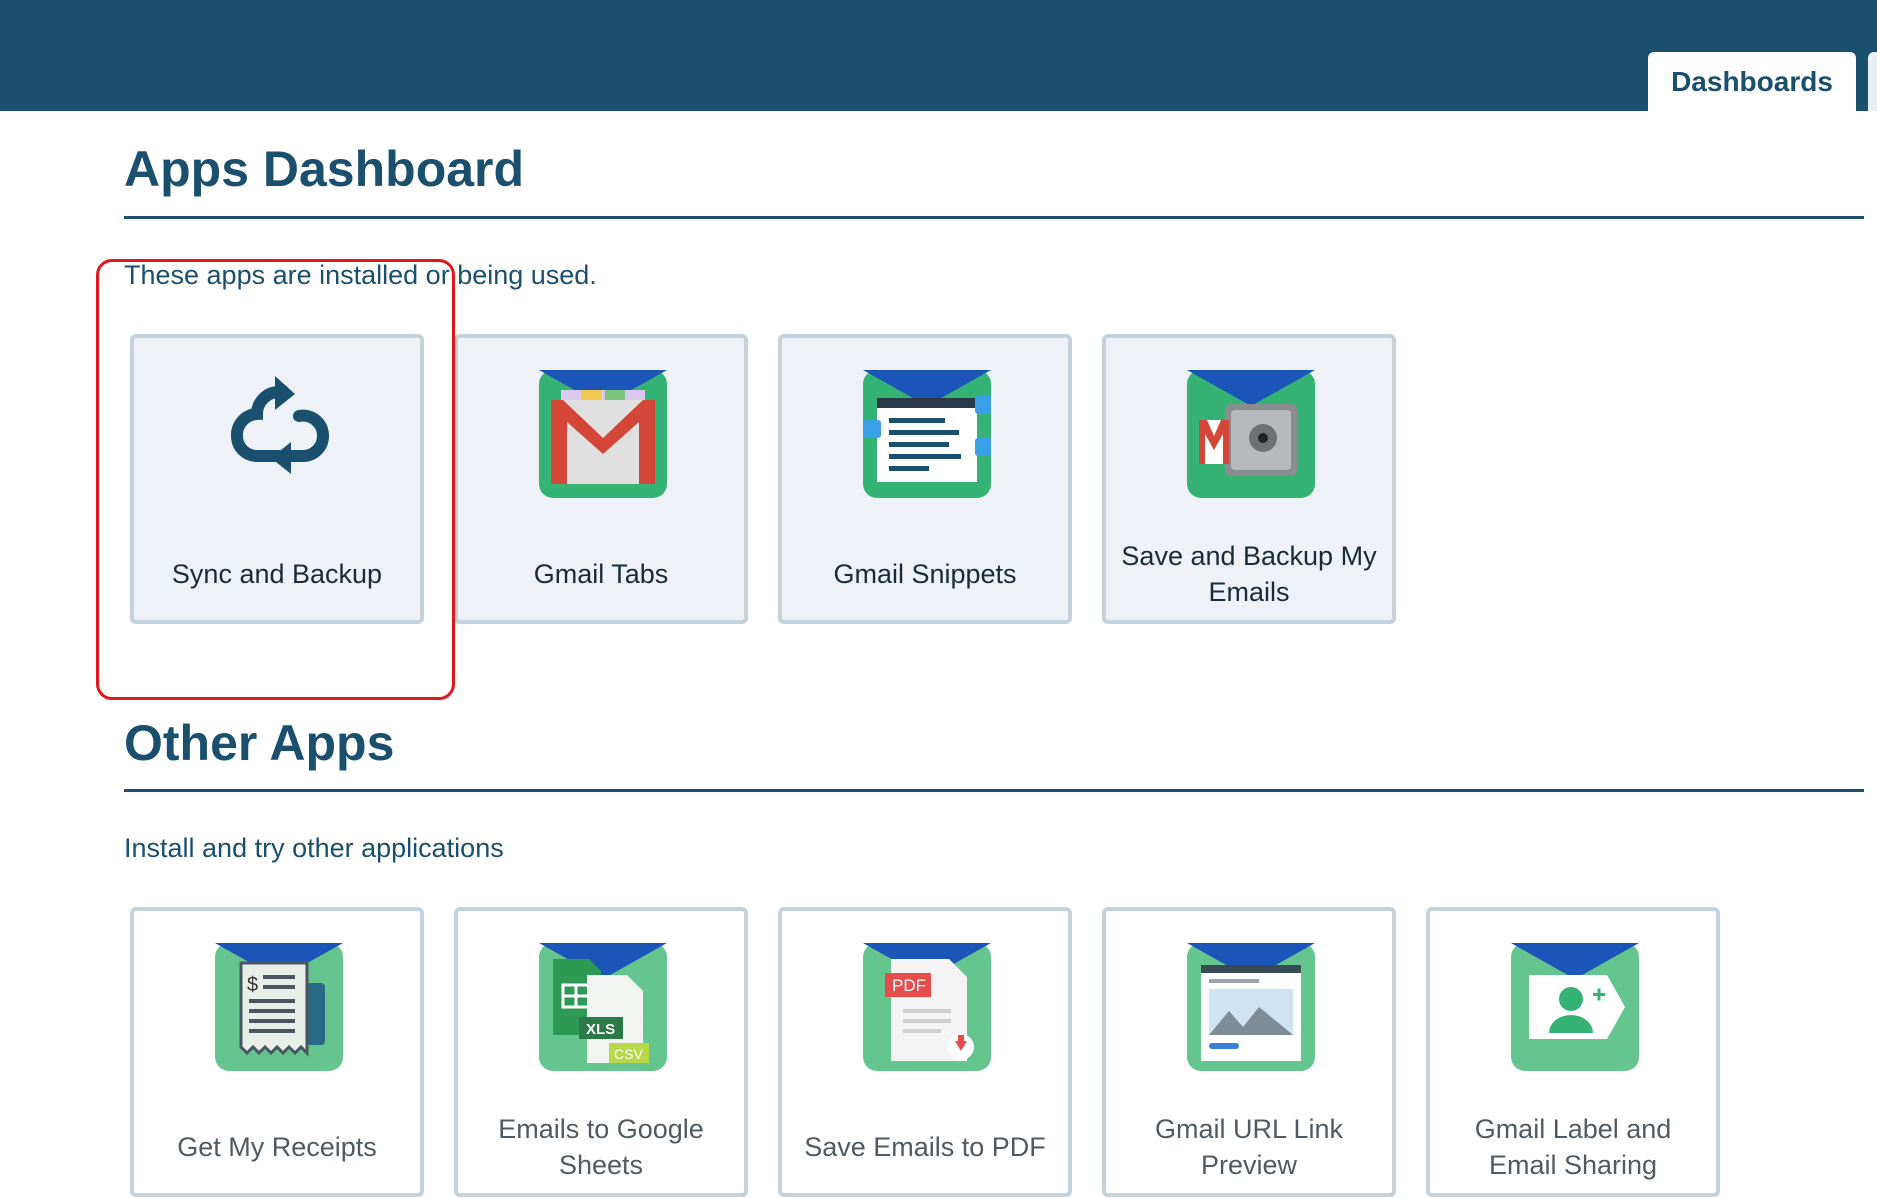 This screenshot has height=1197, width=1877. Describe the element at coordinates (1249, 574) in the screenshot. I see `app-label: Save and Backup My Emails` at that location.